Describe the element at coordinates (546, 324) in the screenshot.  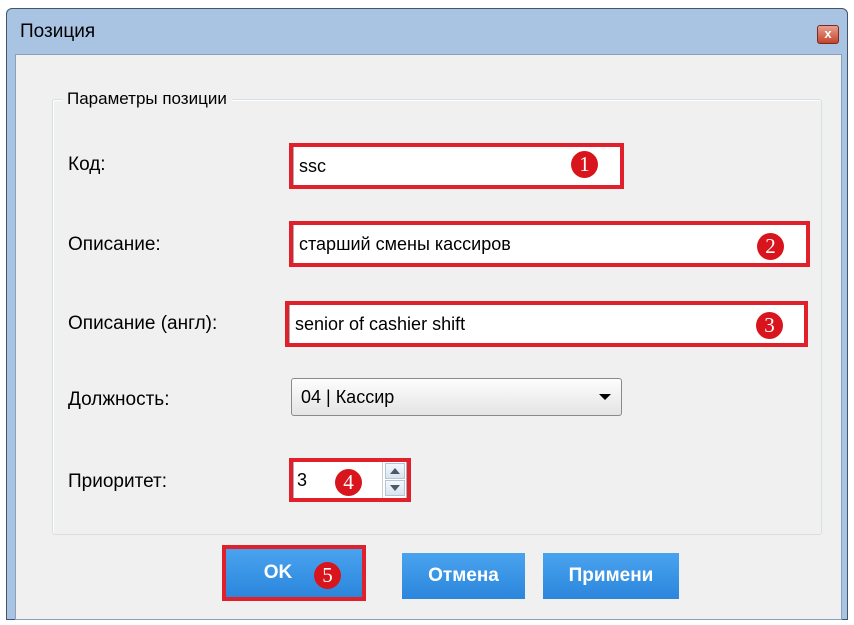
I see `description-en-highlight` at that location.